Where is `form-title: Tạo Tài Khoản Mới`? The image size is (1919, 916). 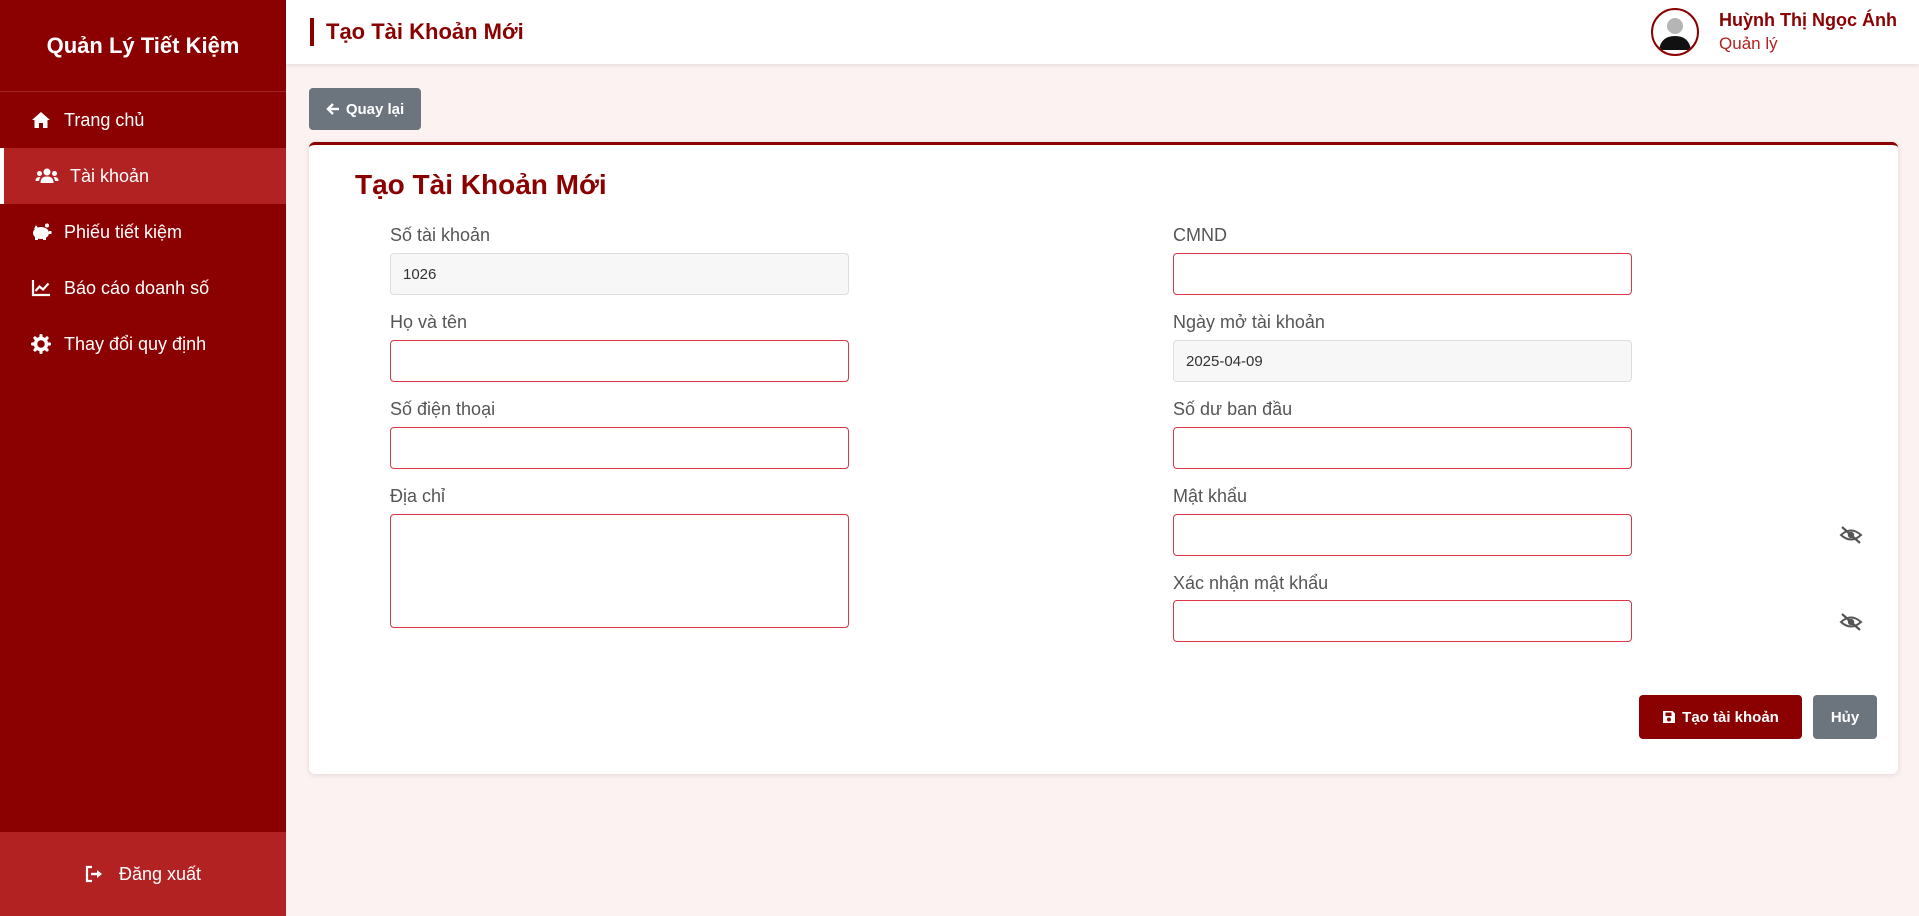
form-title: Tạo Tài Khoản Mới is located at coordinates (481, 184).